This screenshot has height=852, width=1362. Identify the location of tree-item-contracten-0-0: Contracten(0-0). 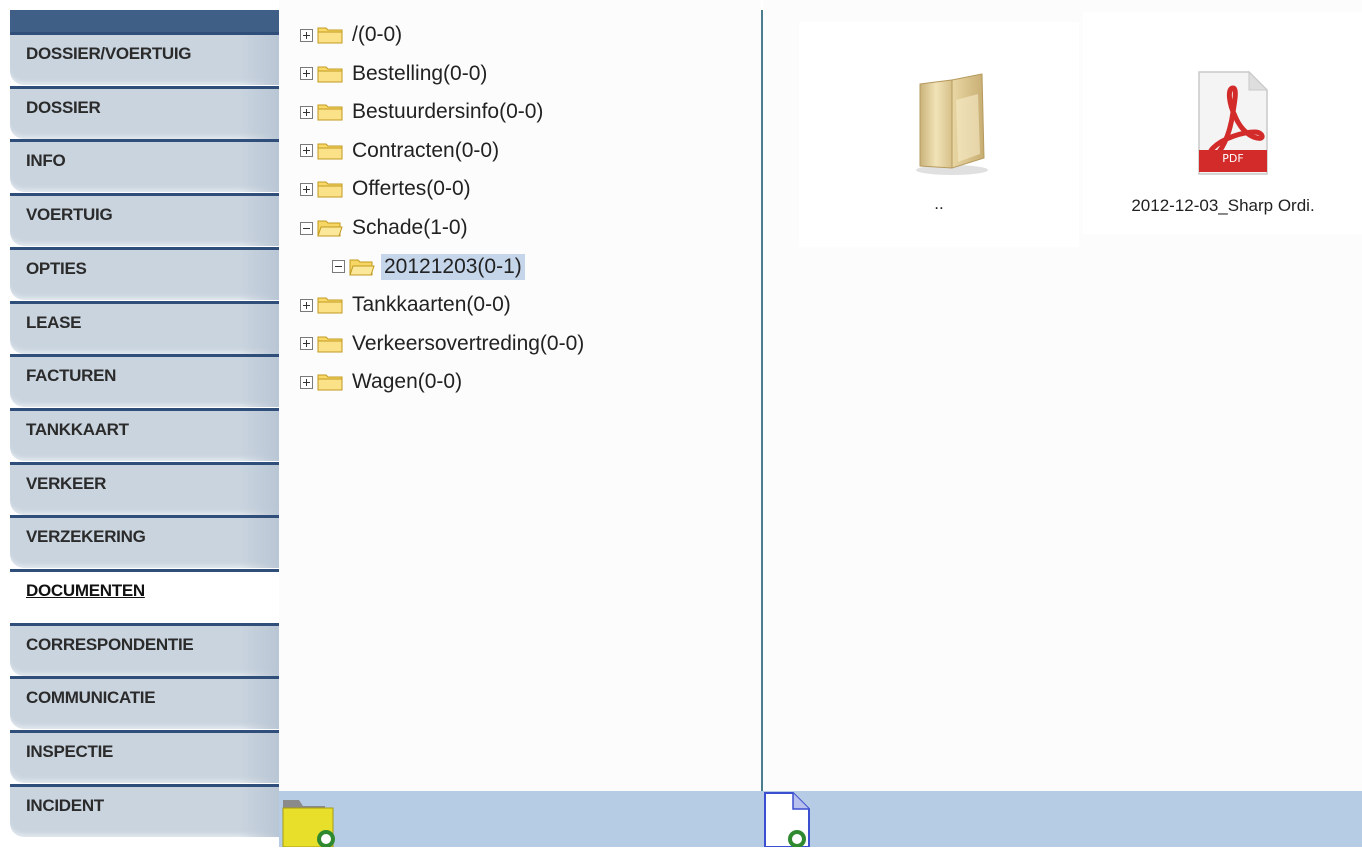
(401, 151).